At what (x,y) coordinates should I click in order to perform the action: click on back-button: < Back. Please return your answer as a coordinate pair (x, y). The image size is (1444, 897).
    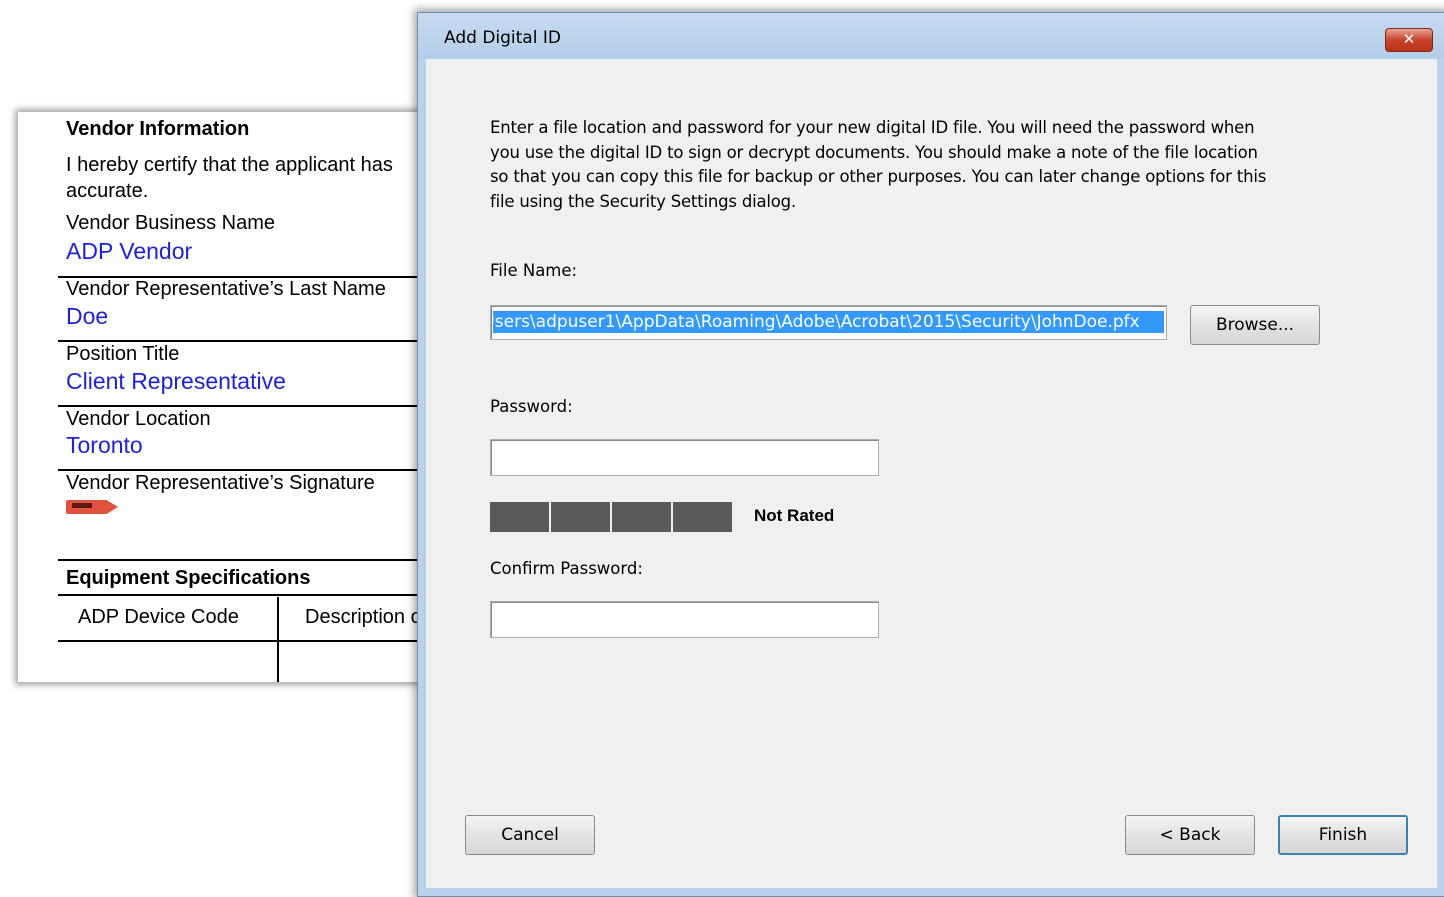
    Looking at the image, I should click on (1190, 835).